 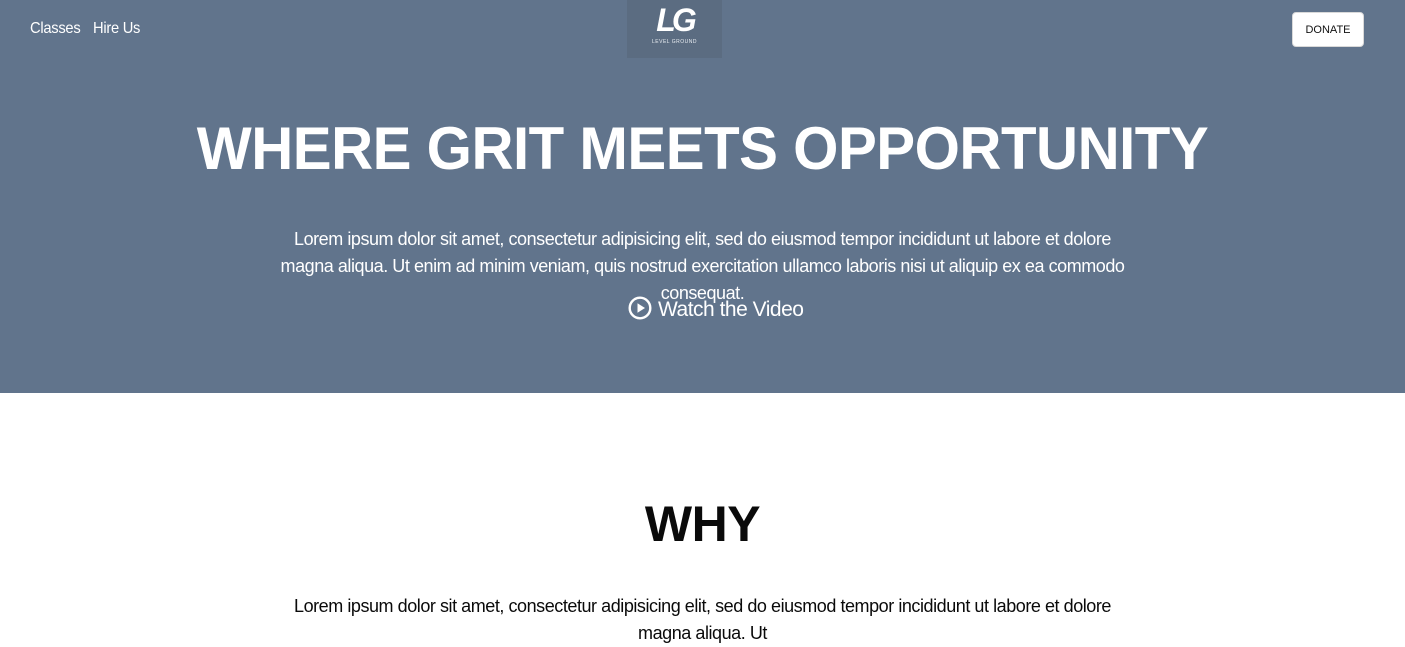 I want to click on hero-title: WHERE GRIT MEETS OPPORTUNITY, so click(x=702, y=148).